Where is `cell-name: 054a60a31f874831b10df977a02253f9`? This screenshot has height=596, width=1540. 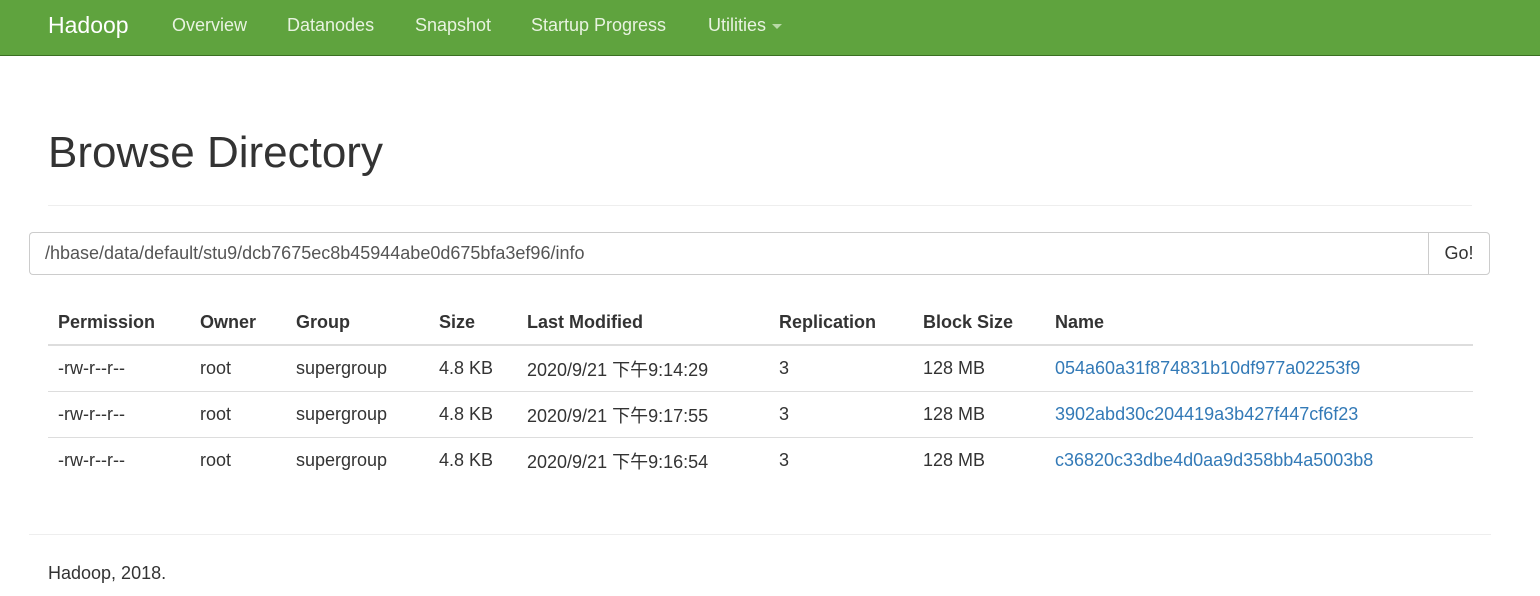 cell-name: 054a60a31f874831b10df977a02253f9 is located at coordinates (1259, 368).